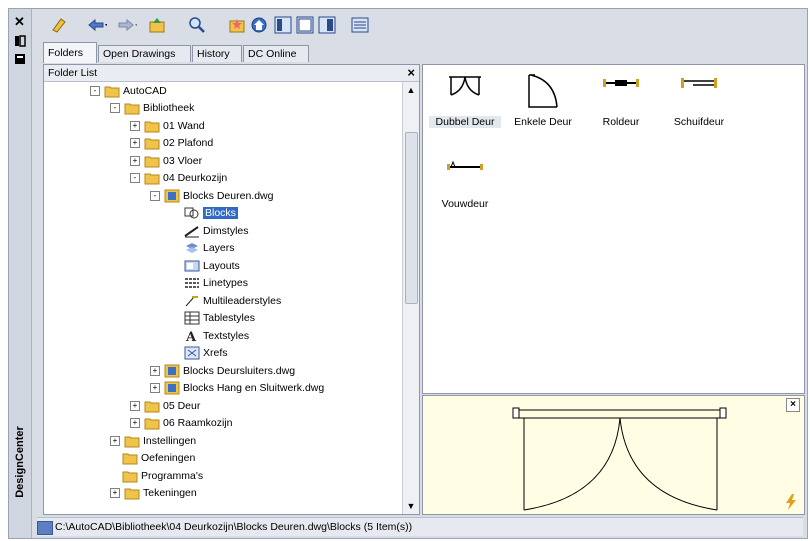 The width and height of the screenshot is (810, 541). What do you see at coordinates (226, 335) in the screenshot?
I see `tree-node-label: Textstyles` at bounding box center [226, 335].